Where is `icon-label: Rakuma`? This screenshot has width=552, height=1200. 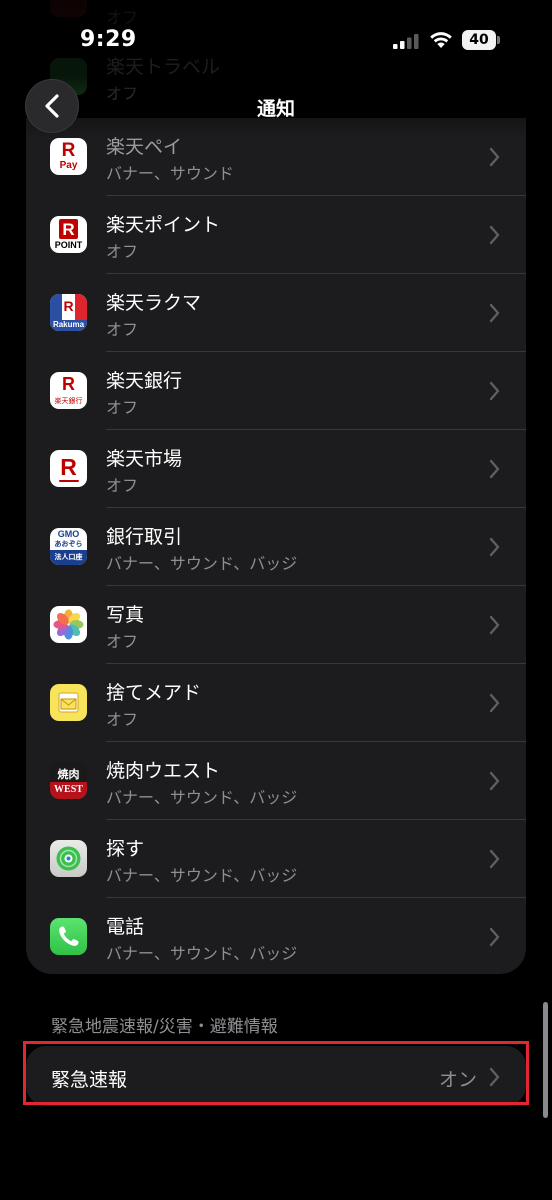 icon-label: Rakuma is located at coordinates (68, 324).